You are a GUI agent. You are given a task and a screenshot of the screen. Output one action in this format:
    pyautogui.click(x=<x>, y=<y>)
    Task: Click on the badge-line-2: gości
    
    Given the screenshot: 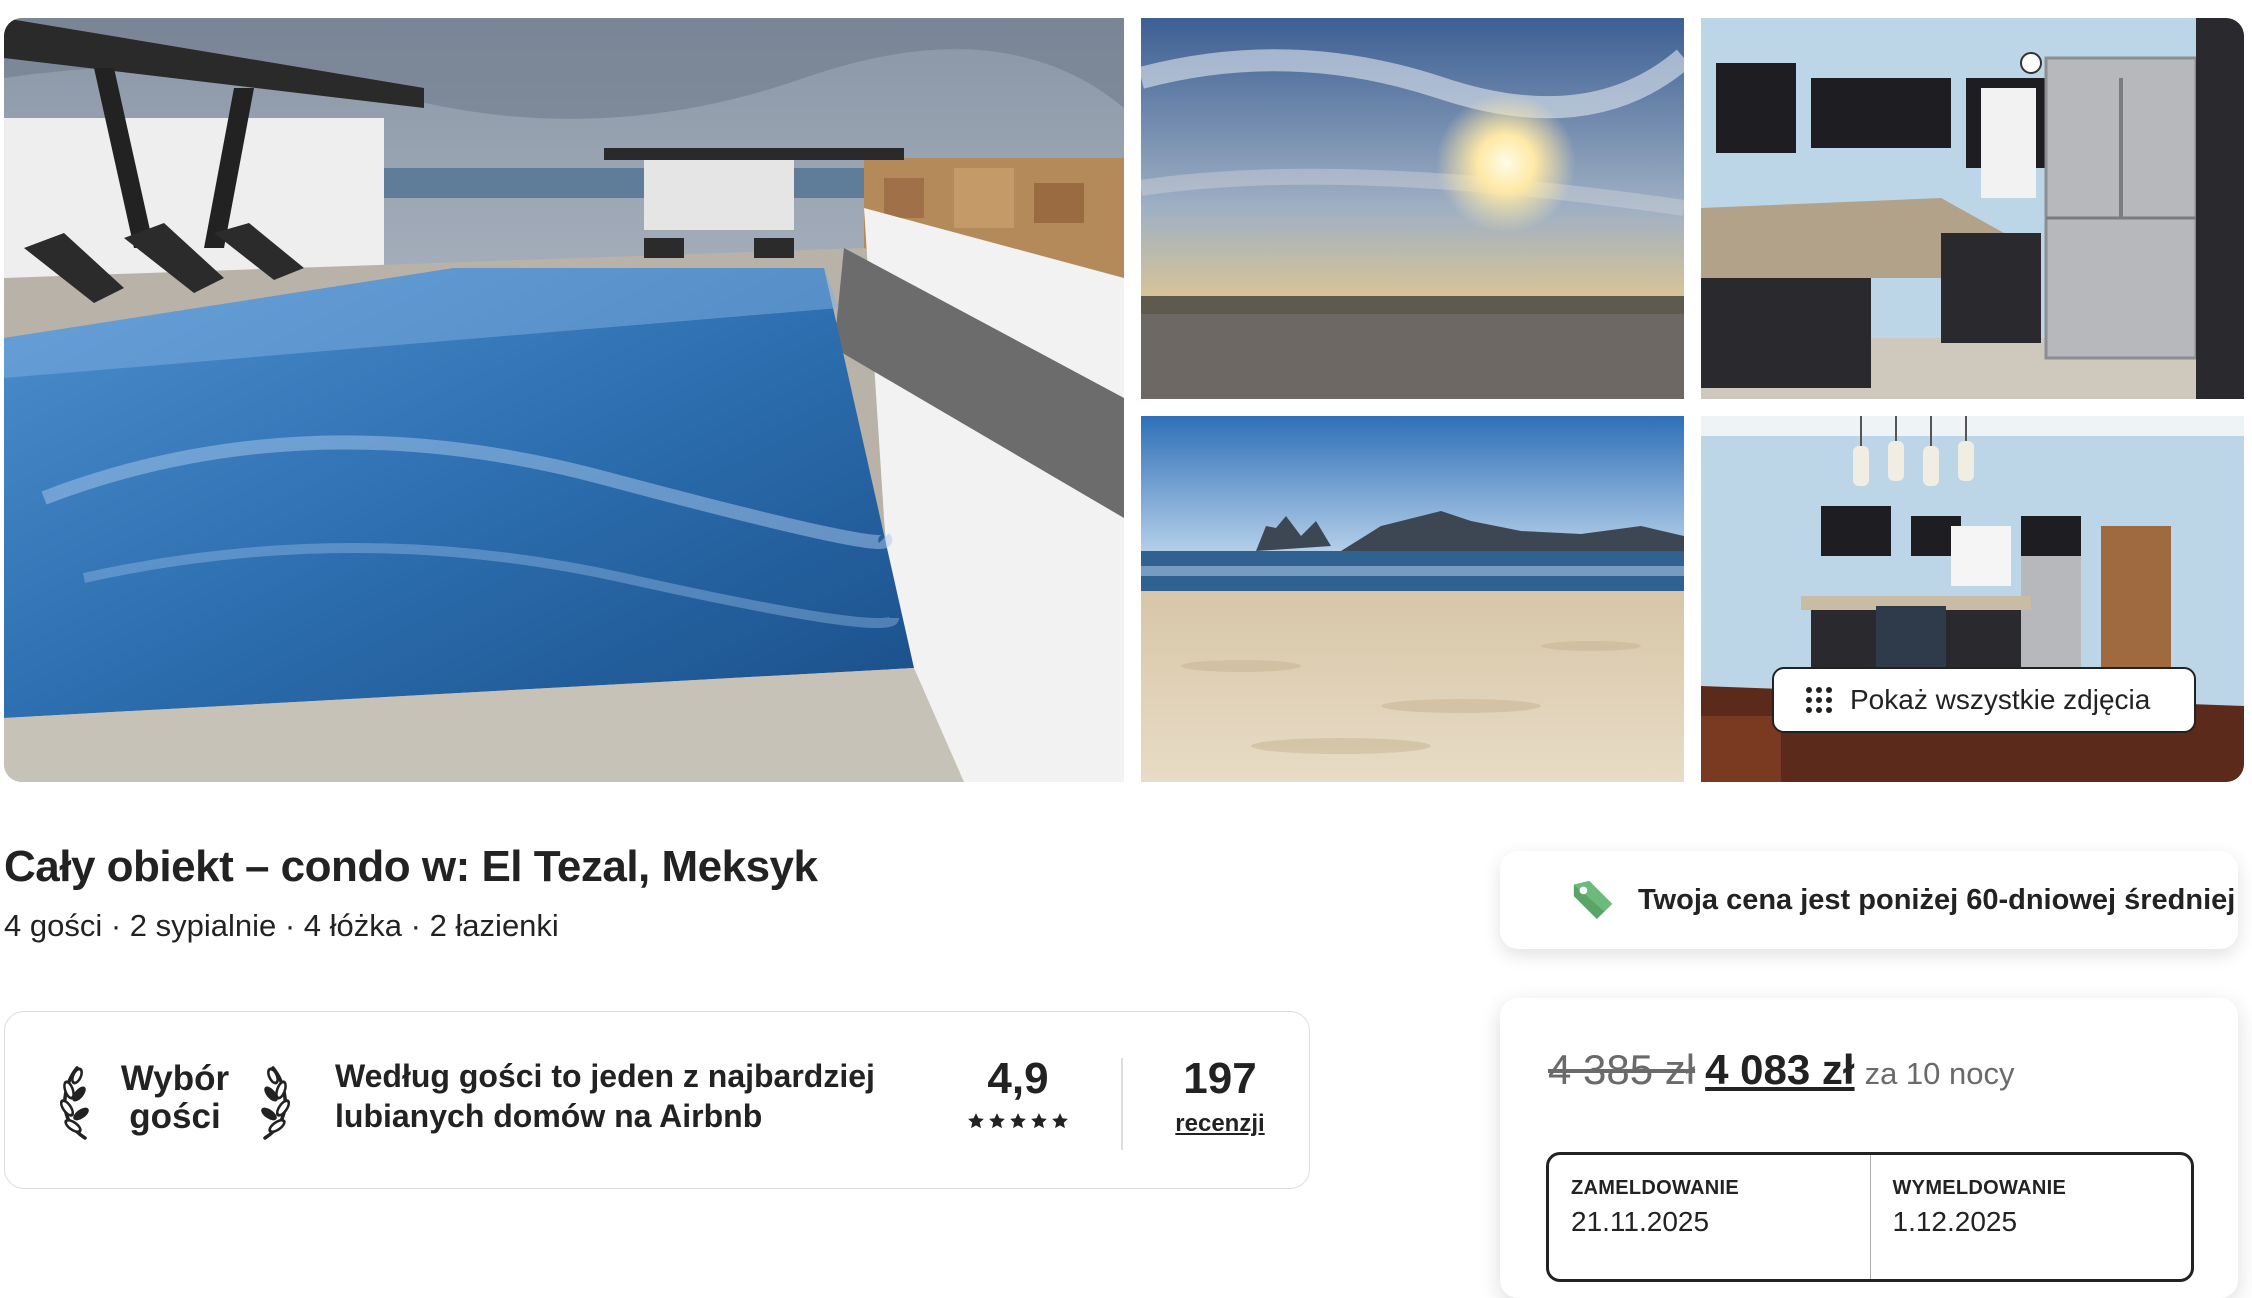 What is the action you would take?
    pyautogui.click(x=175, y=1116)
    